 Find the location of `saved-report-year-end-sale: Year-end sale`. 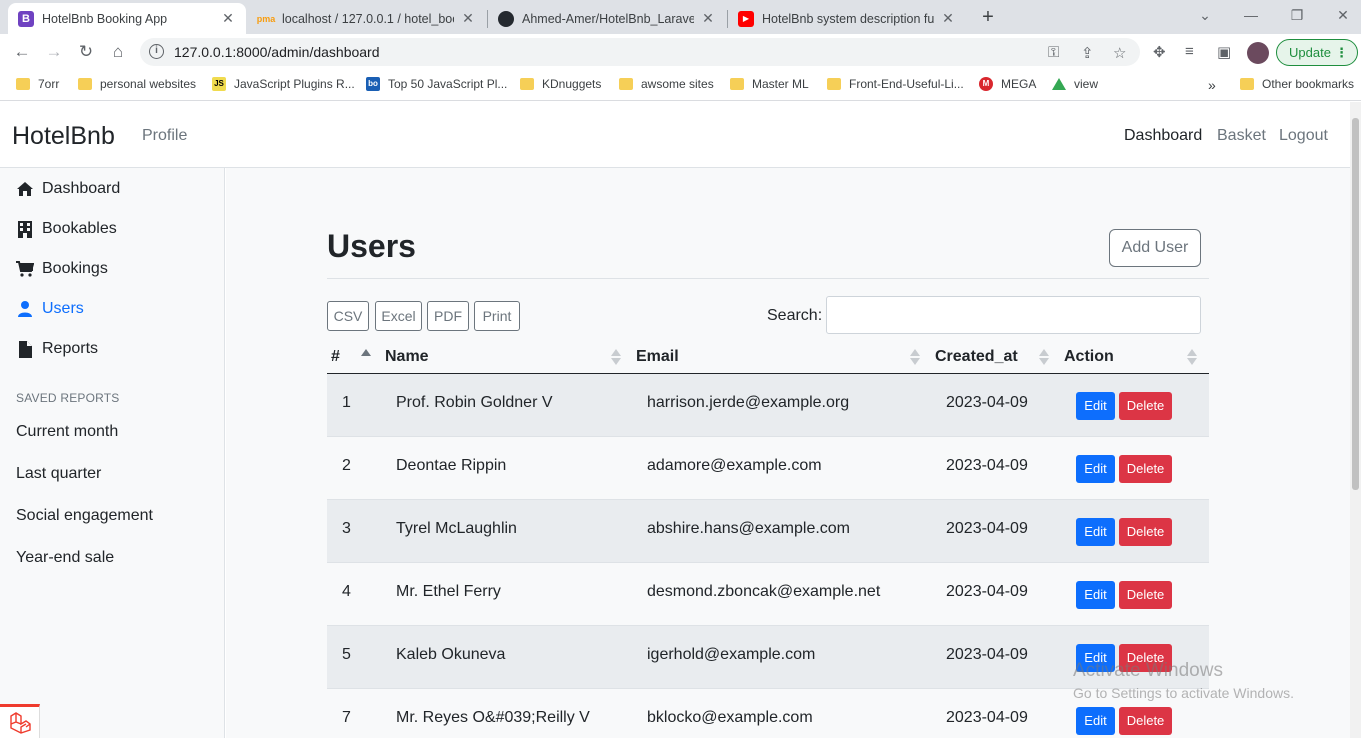

saved-report-year-end-sale: Year-end sale is located at coordinates (65, 558).